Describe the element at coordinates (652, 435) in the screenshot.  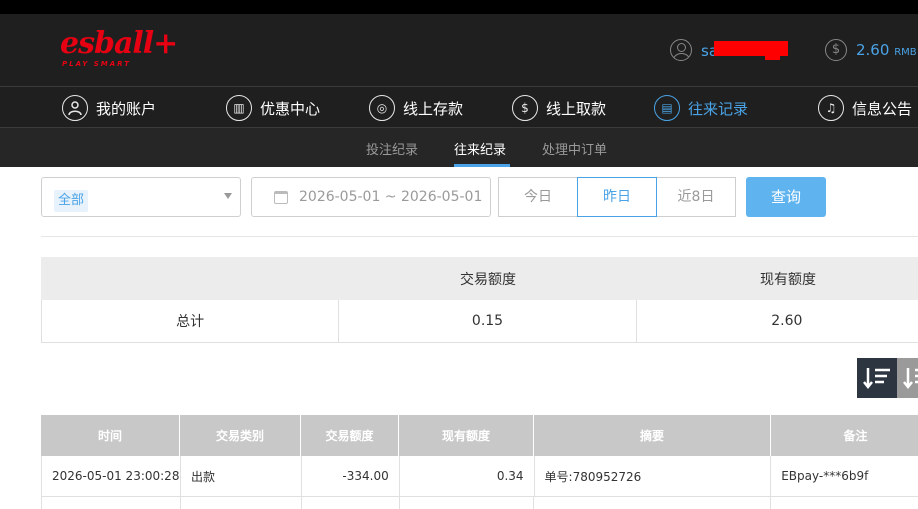
I see `col-header-summary: 摘要` at that location.